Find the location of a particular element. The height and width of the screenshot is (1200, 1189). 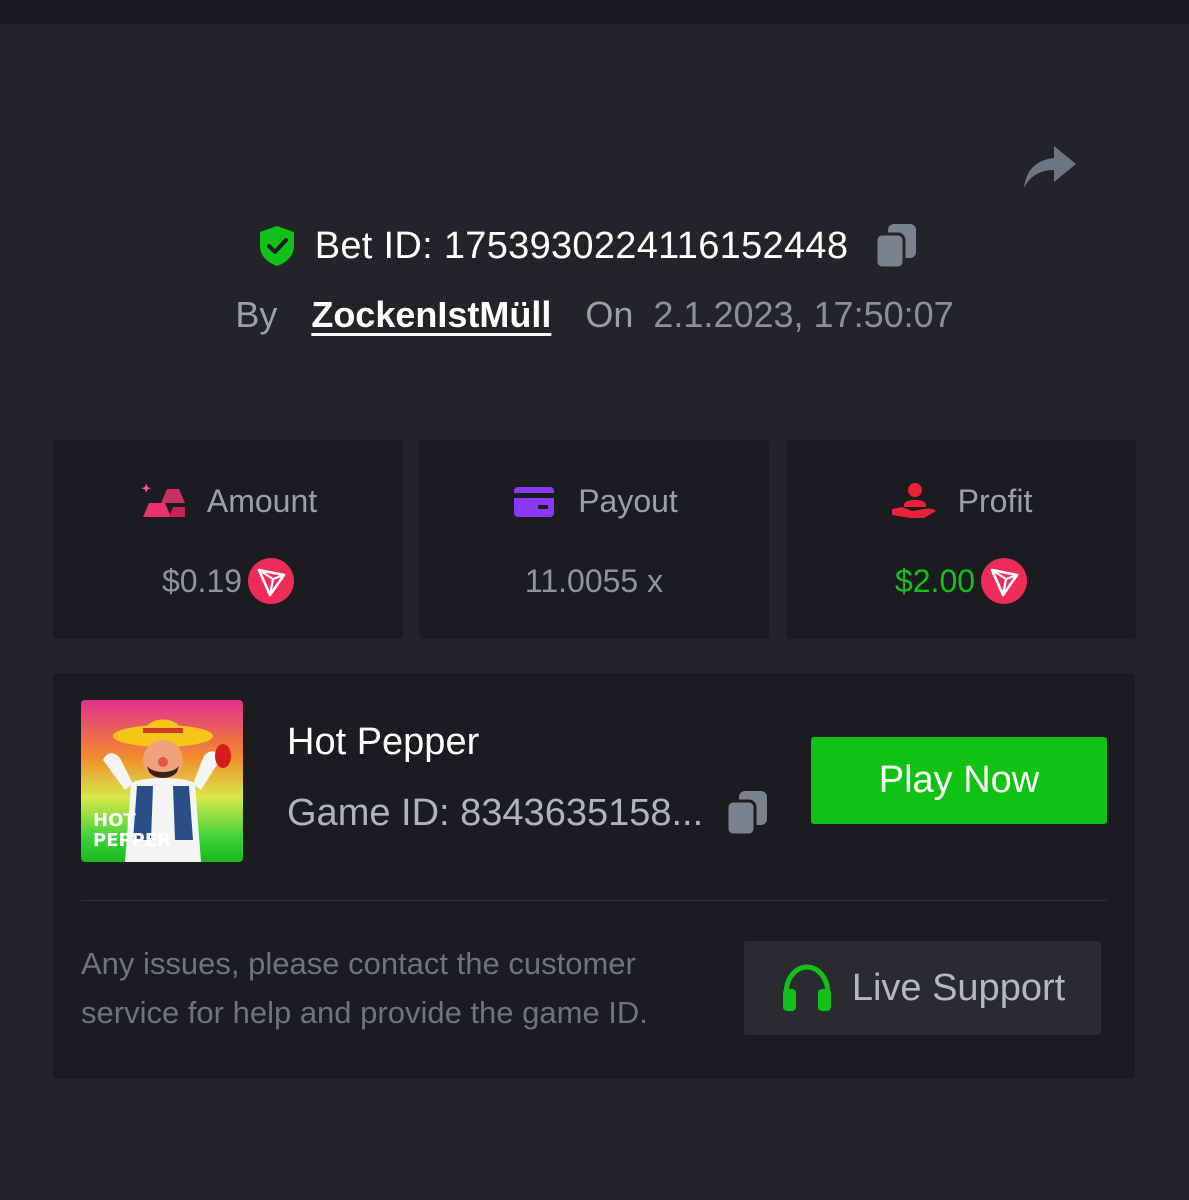

live-support-button: Live Support is located at coordinates (922, 988).